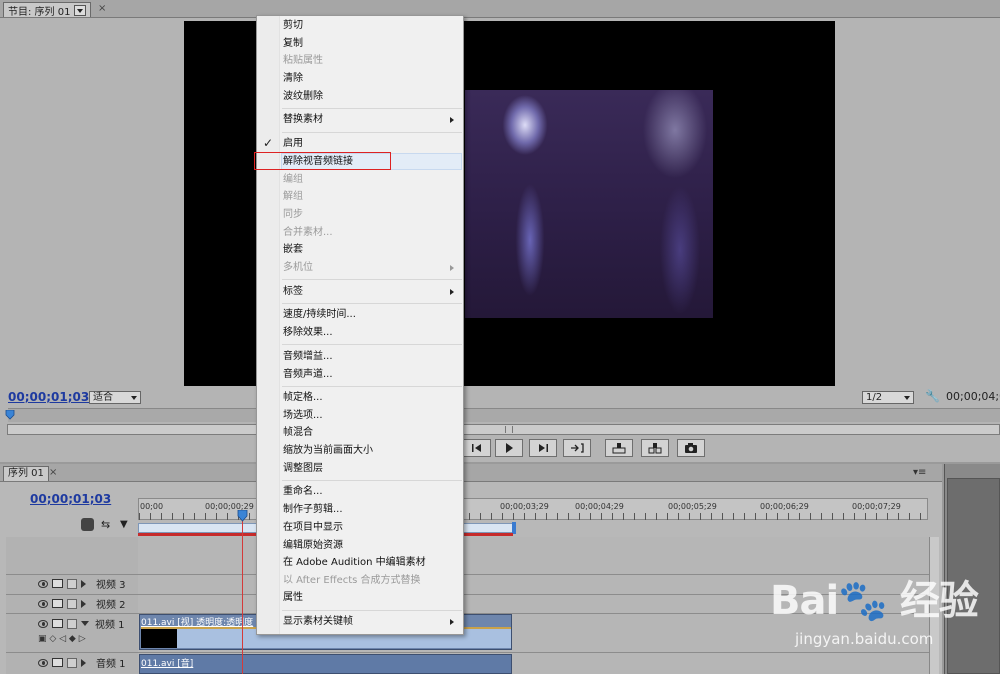 The image size is (1000, 674). What do you see at coordinates (39, 12) in the screenshot?
I see `program-monitor-tab-label: 节目: 序列 01` at bounding box center [39, 12].